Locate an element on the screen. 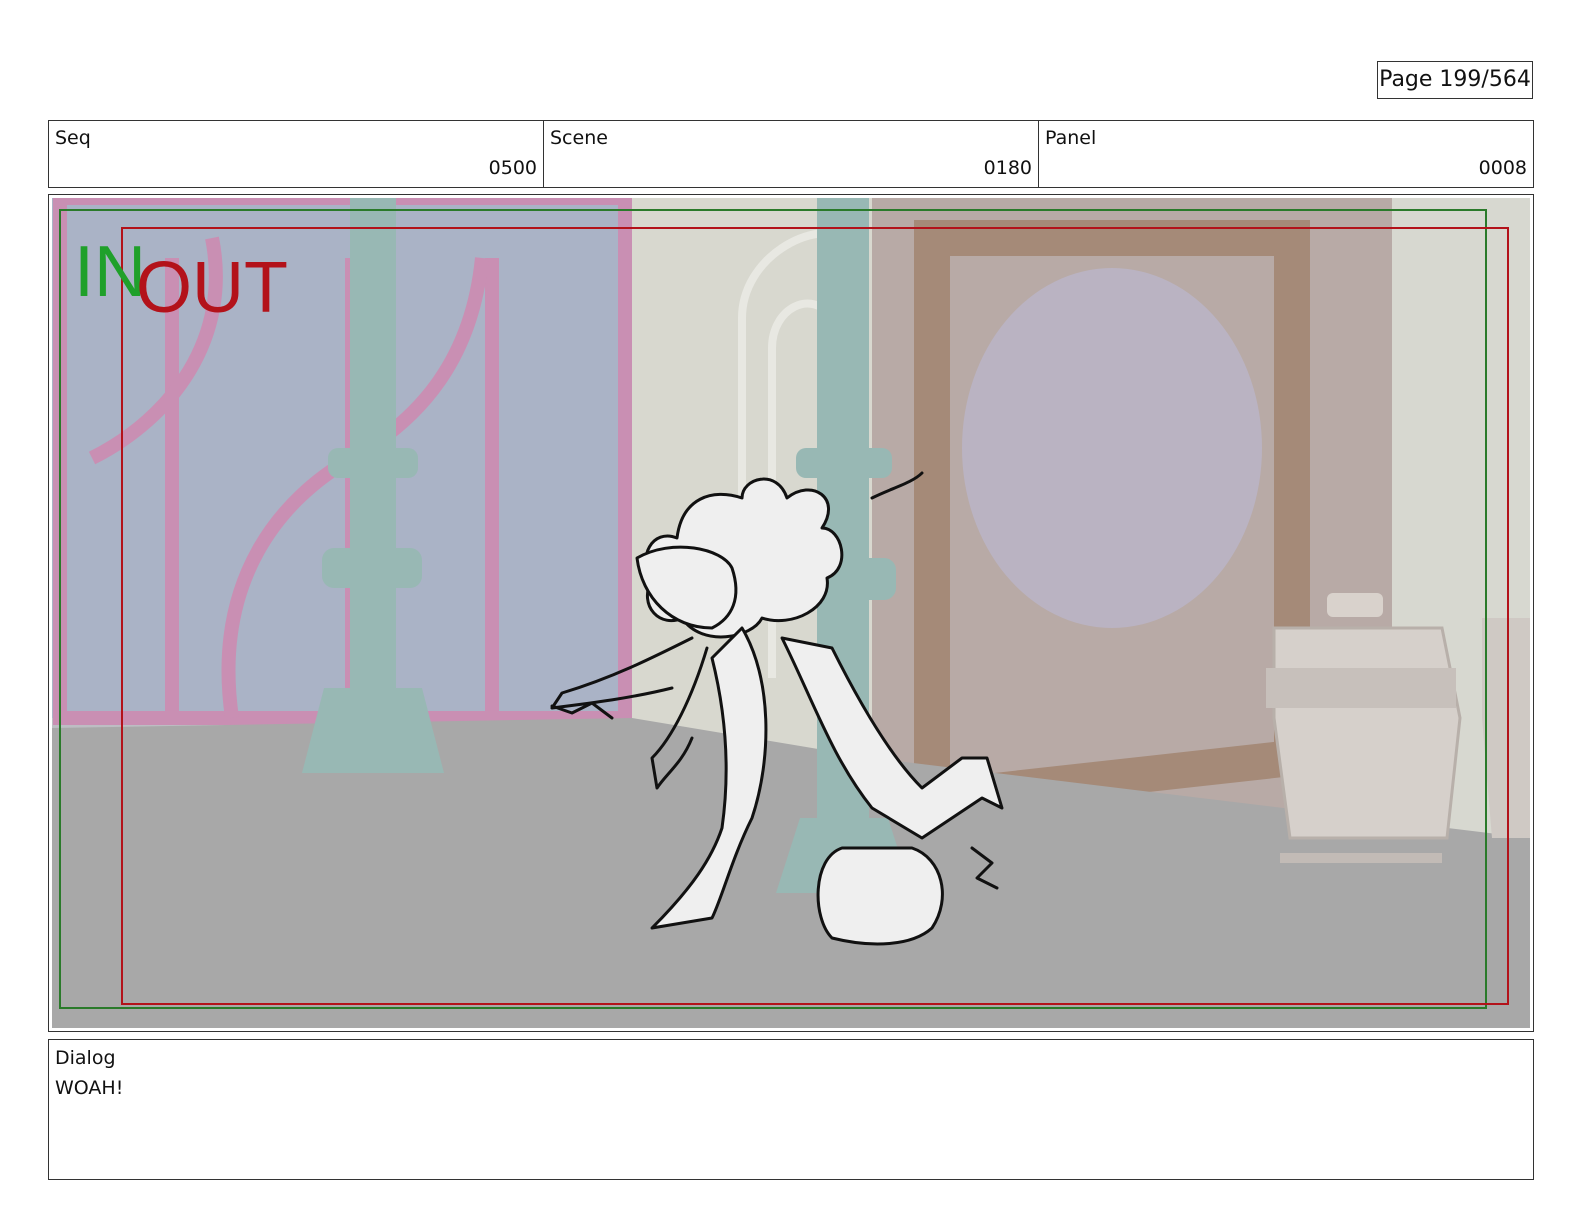  seq-cell: Seq 0500 is located at coordinates (296, 154).